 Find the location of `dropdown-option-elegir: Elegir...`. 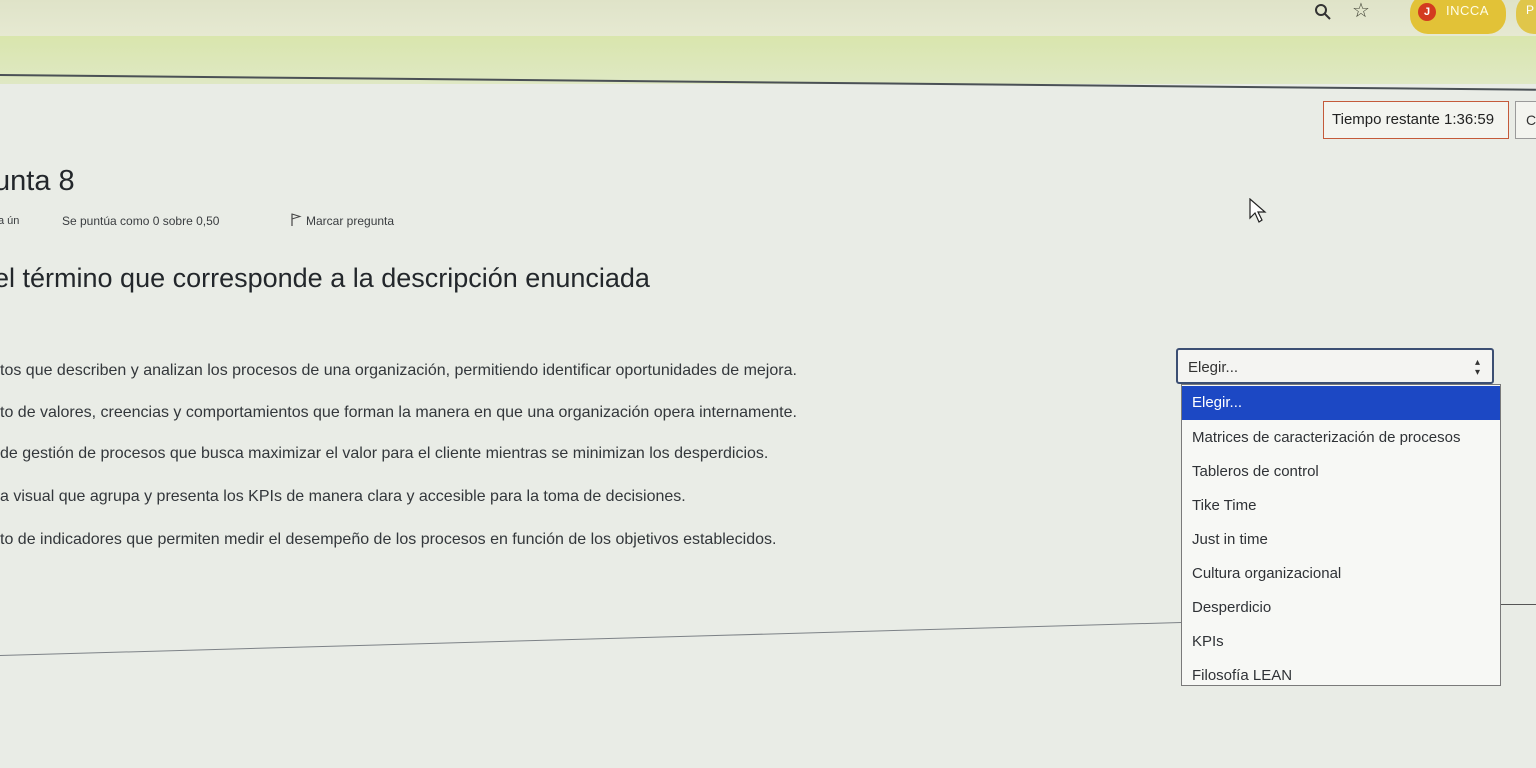

dropdown-option-elegir: Elegir... is located at coordinates (1341, 403).